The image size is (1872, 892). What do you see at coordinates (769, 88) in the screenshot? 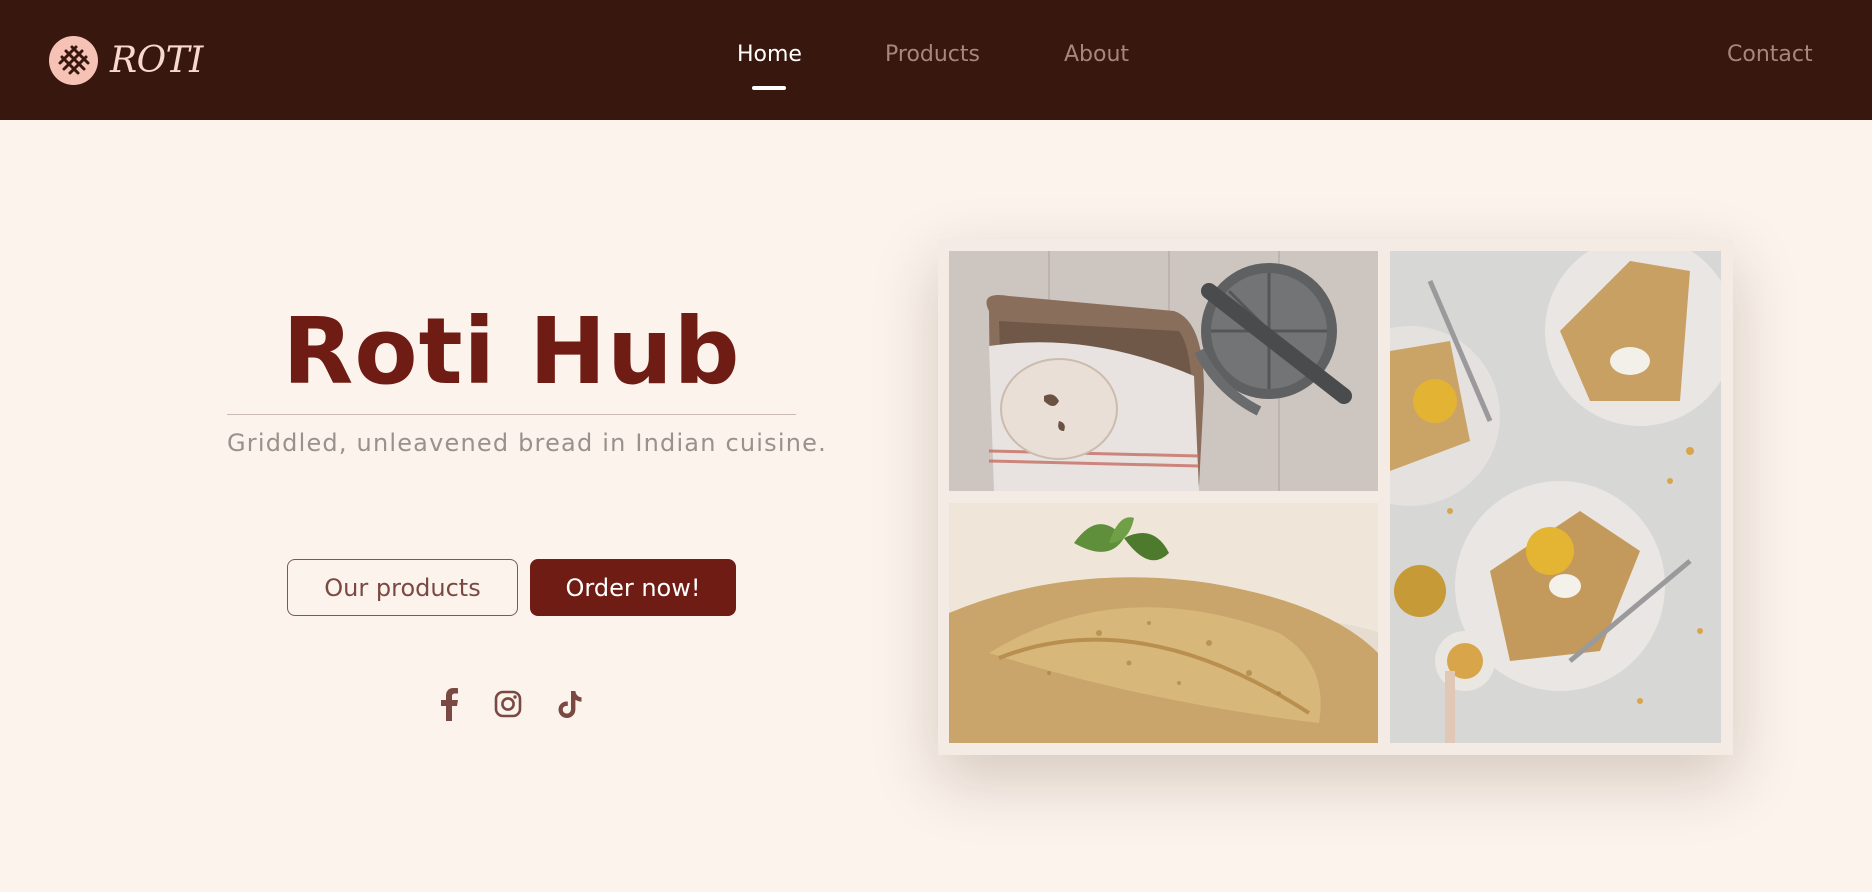
I see `nav-active-indicator` at bounding box center [769, 88].